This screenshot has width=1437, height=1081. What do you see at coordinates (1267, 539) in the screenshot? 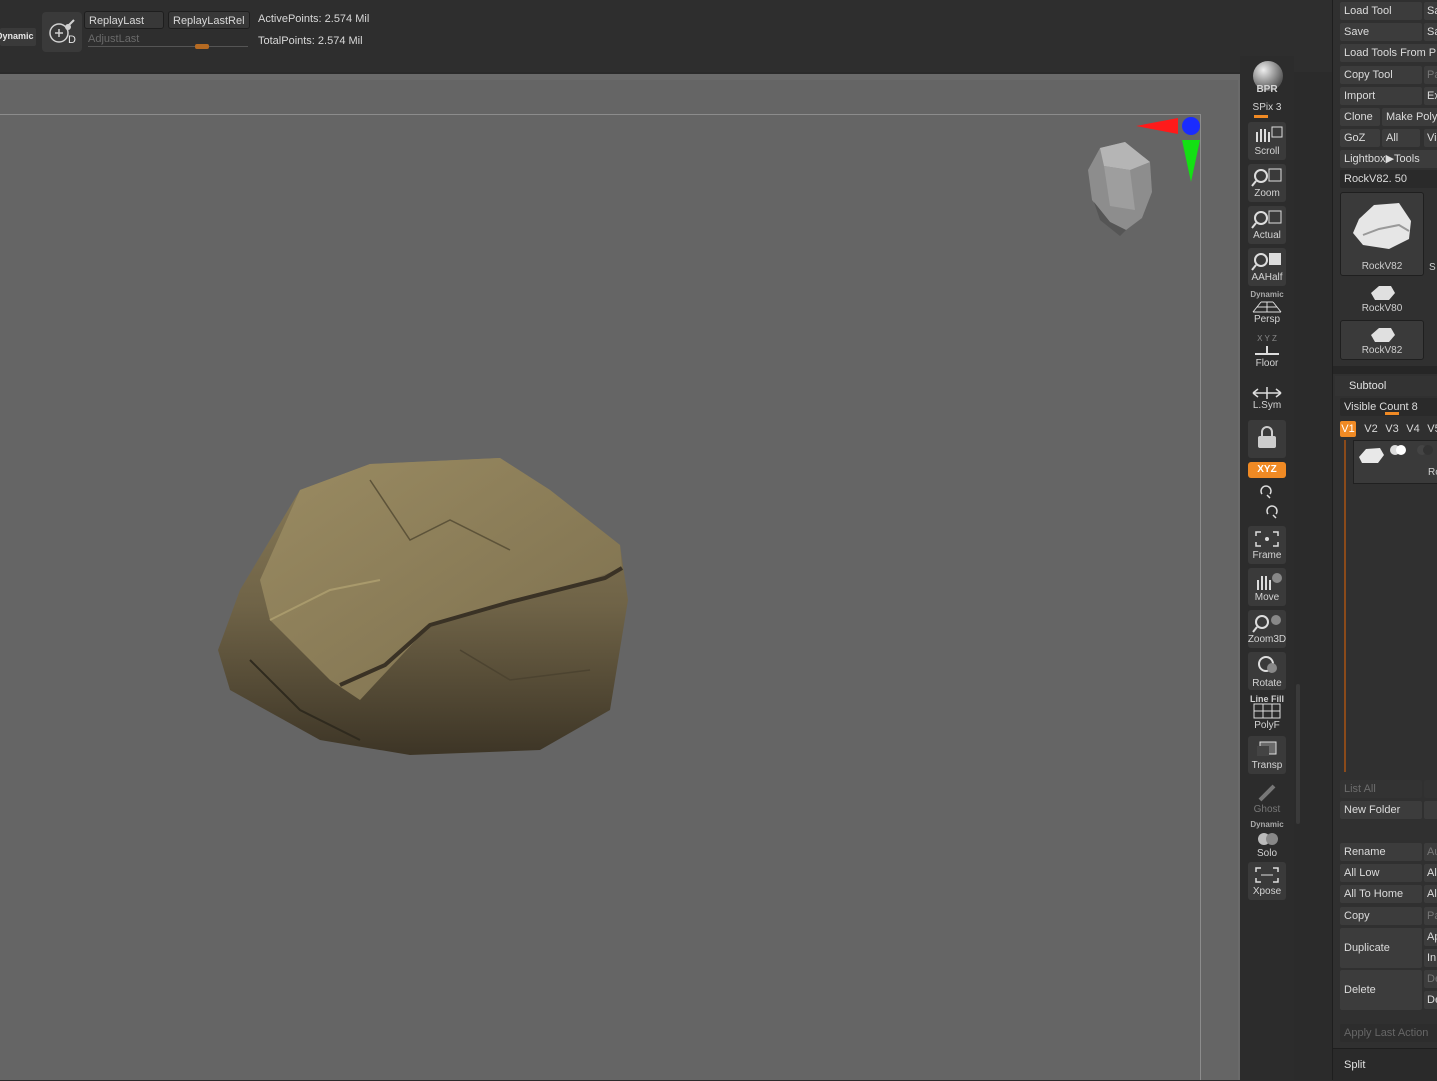
I see `frame-icon` at bounding box center [1267, 539].